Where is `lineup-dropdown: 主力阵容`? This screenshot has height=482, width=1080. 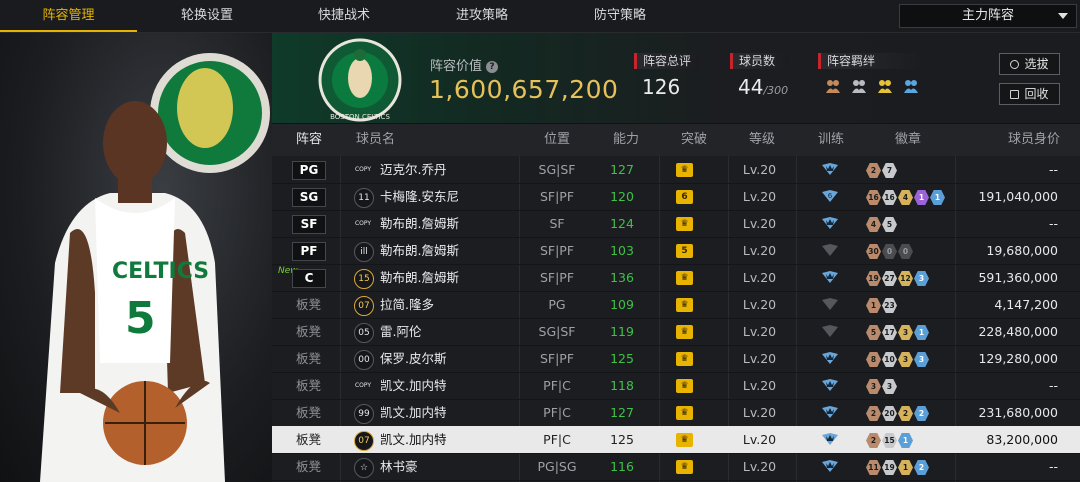
lineup-dropdown: 主力阵容 is located at coordinates (988, 16).